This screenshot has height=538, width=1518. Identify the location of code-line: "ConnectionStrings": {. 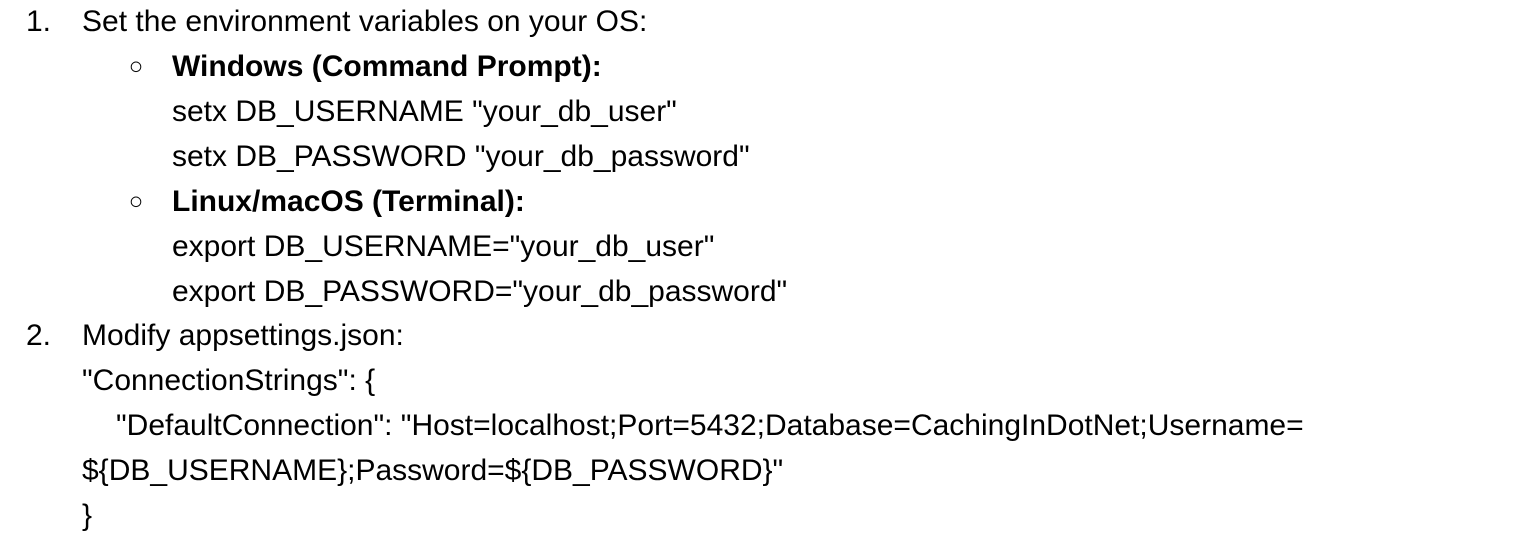
(229, 380).